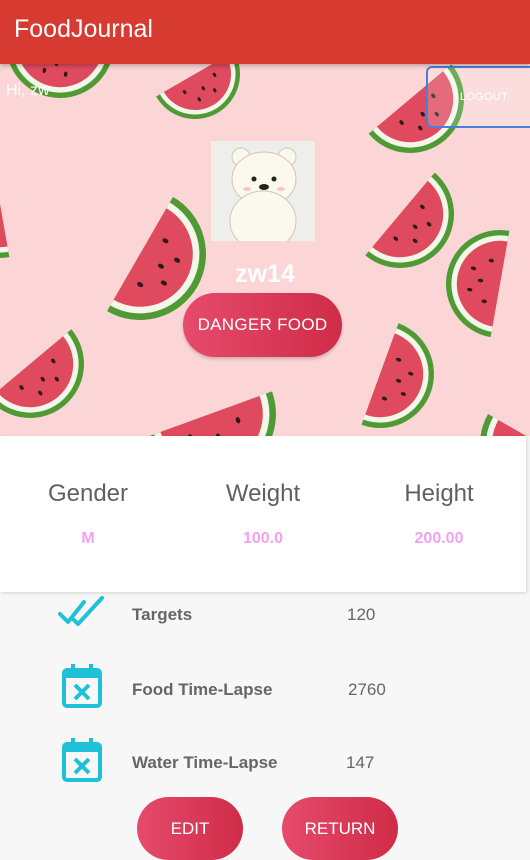 This screenshot has width=530, height=860. Describe the element at coordinates (263, 538) in the screenshot. I see `stat-value: 100.0` at that location.